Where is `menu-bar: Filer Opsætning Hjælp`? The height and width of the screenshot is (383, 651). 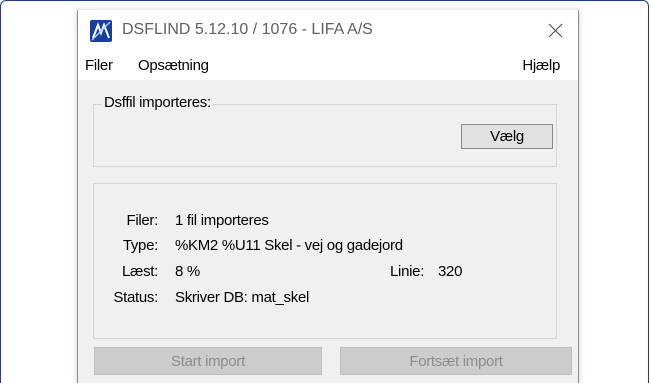
menu-bar: Filer Opsætning Hjælp is located at coordinates (328, 65).